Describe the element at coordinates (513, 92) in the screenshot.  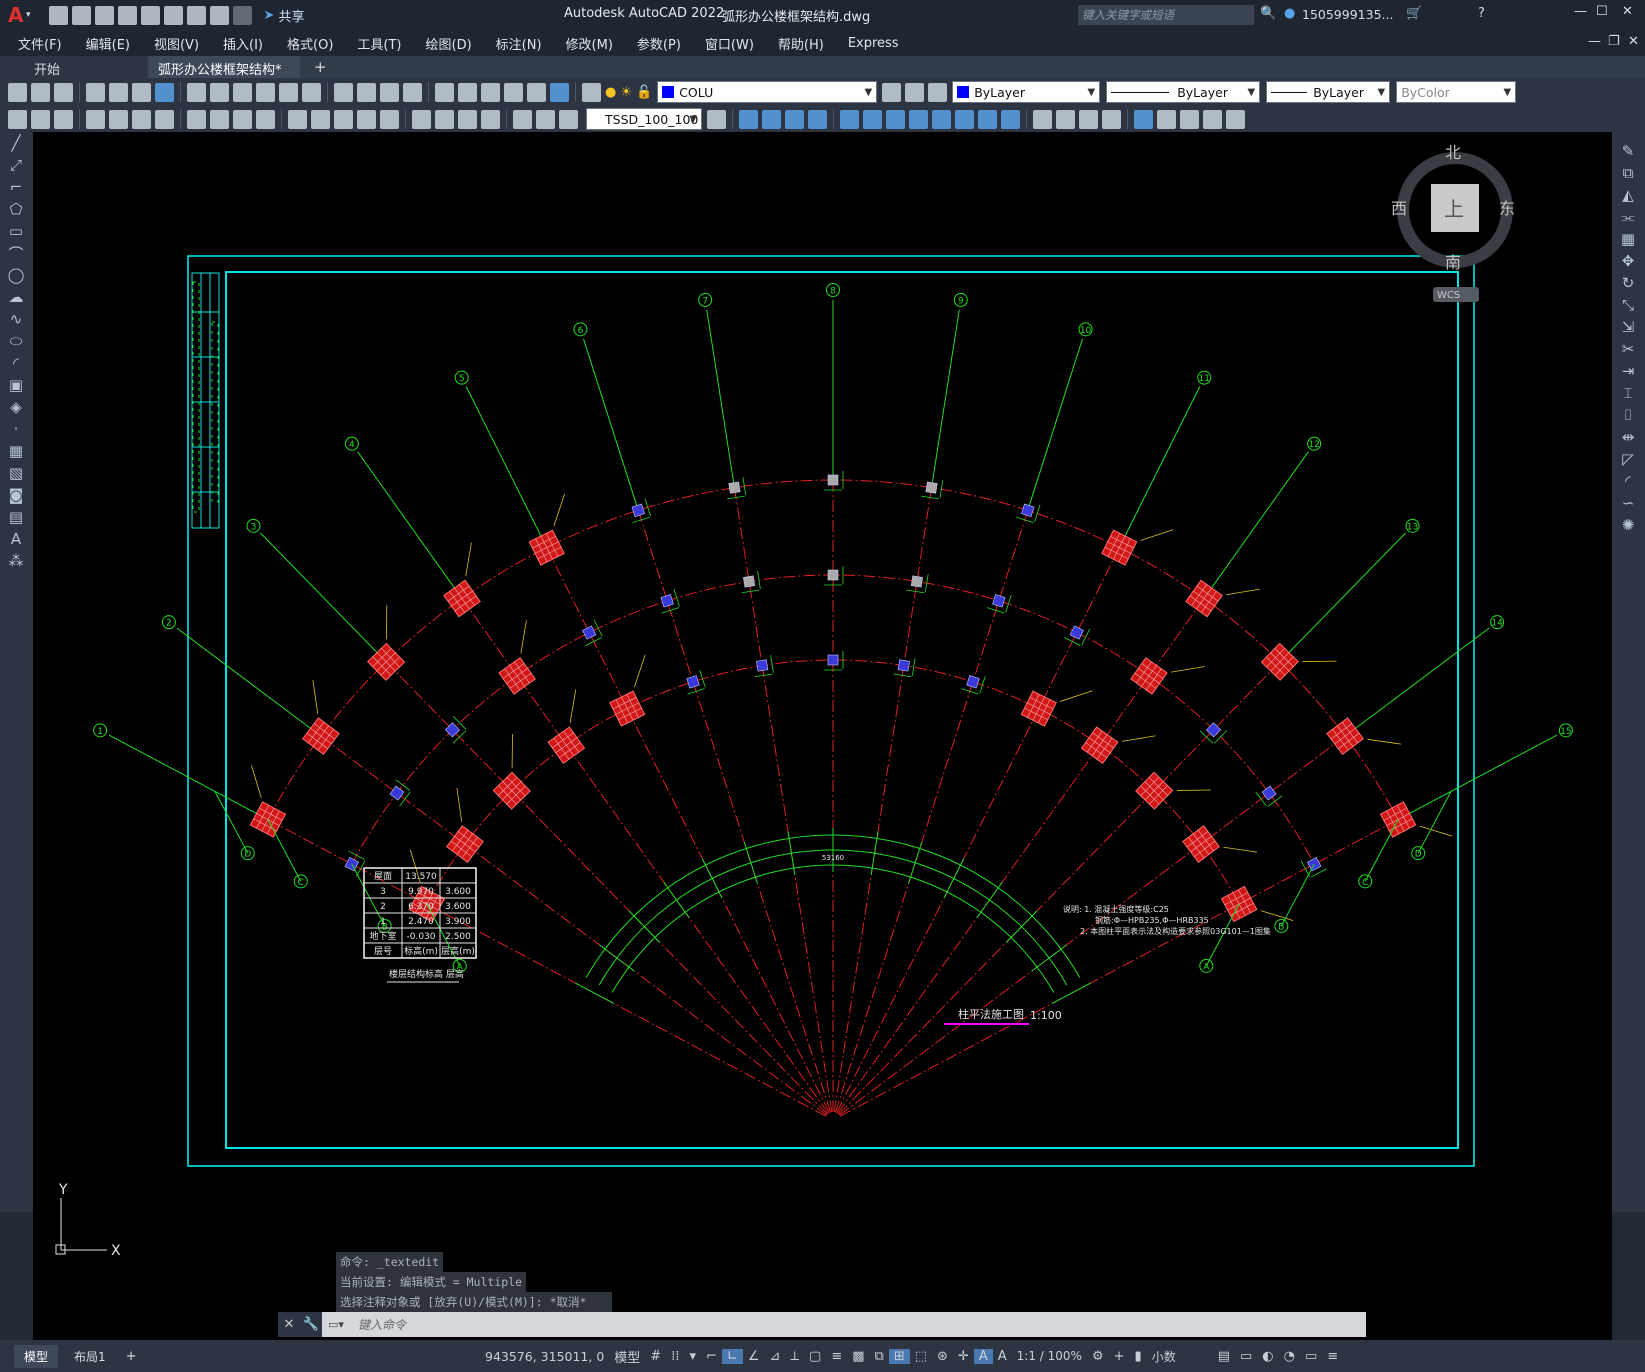
I see `sheet-set-icon` at that location.